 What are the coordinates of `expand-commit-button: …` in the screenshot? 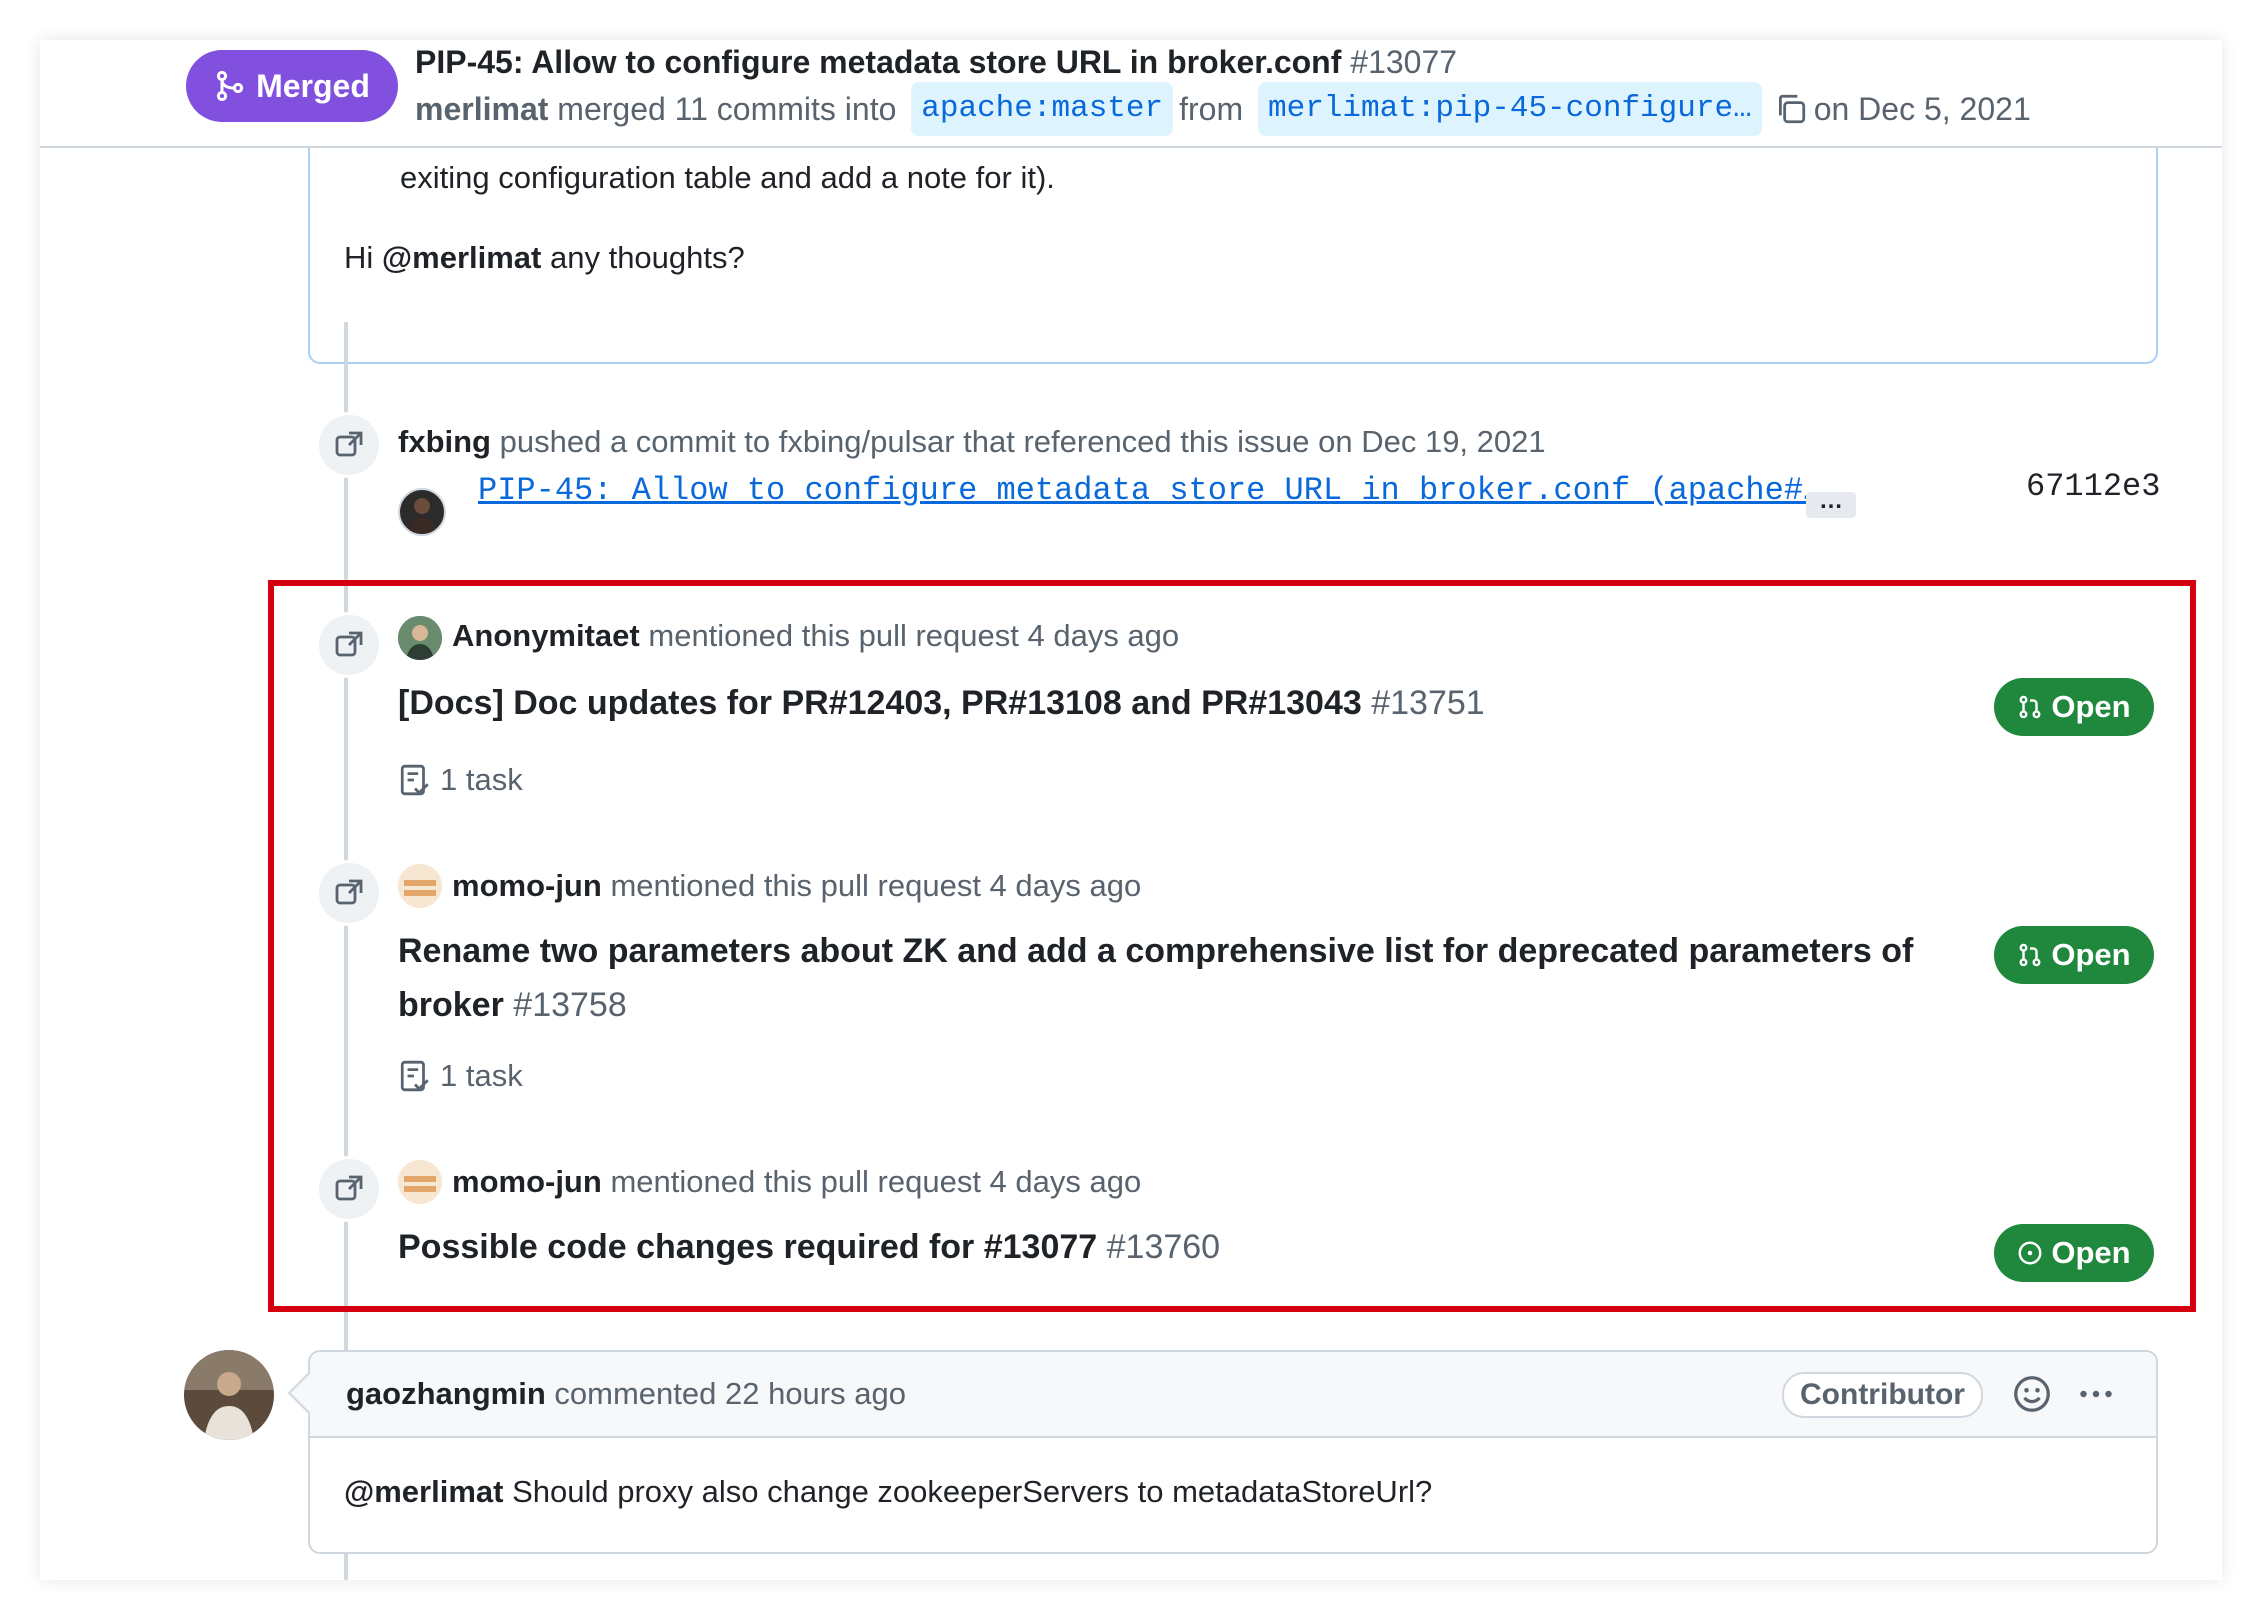 It's located at (1831, 503).